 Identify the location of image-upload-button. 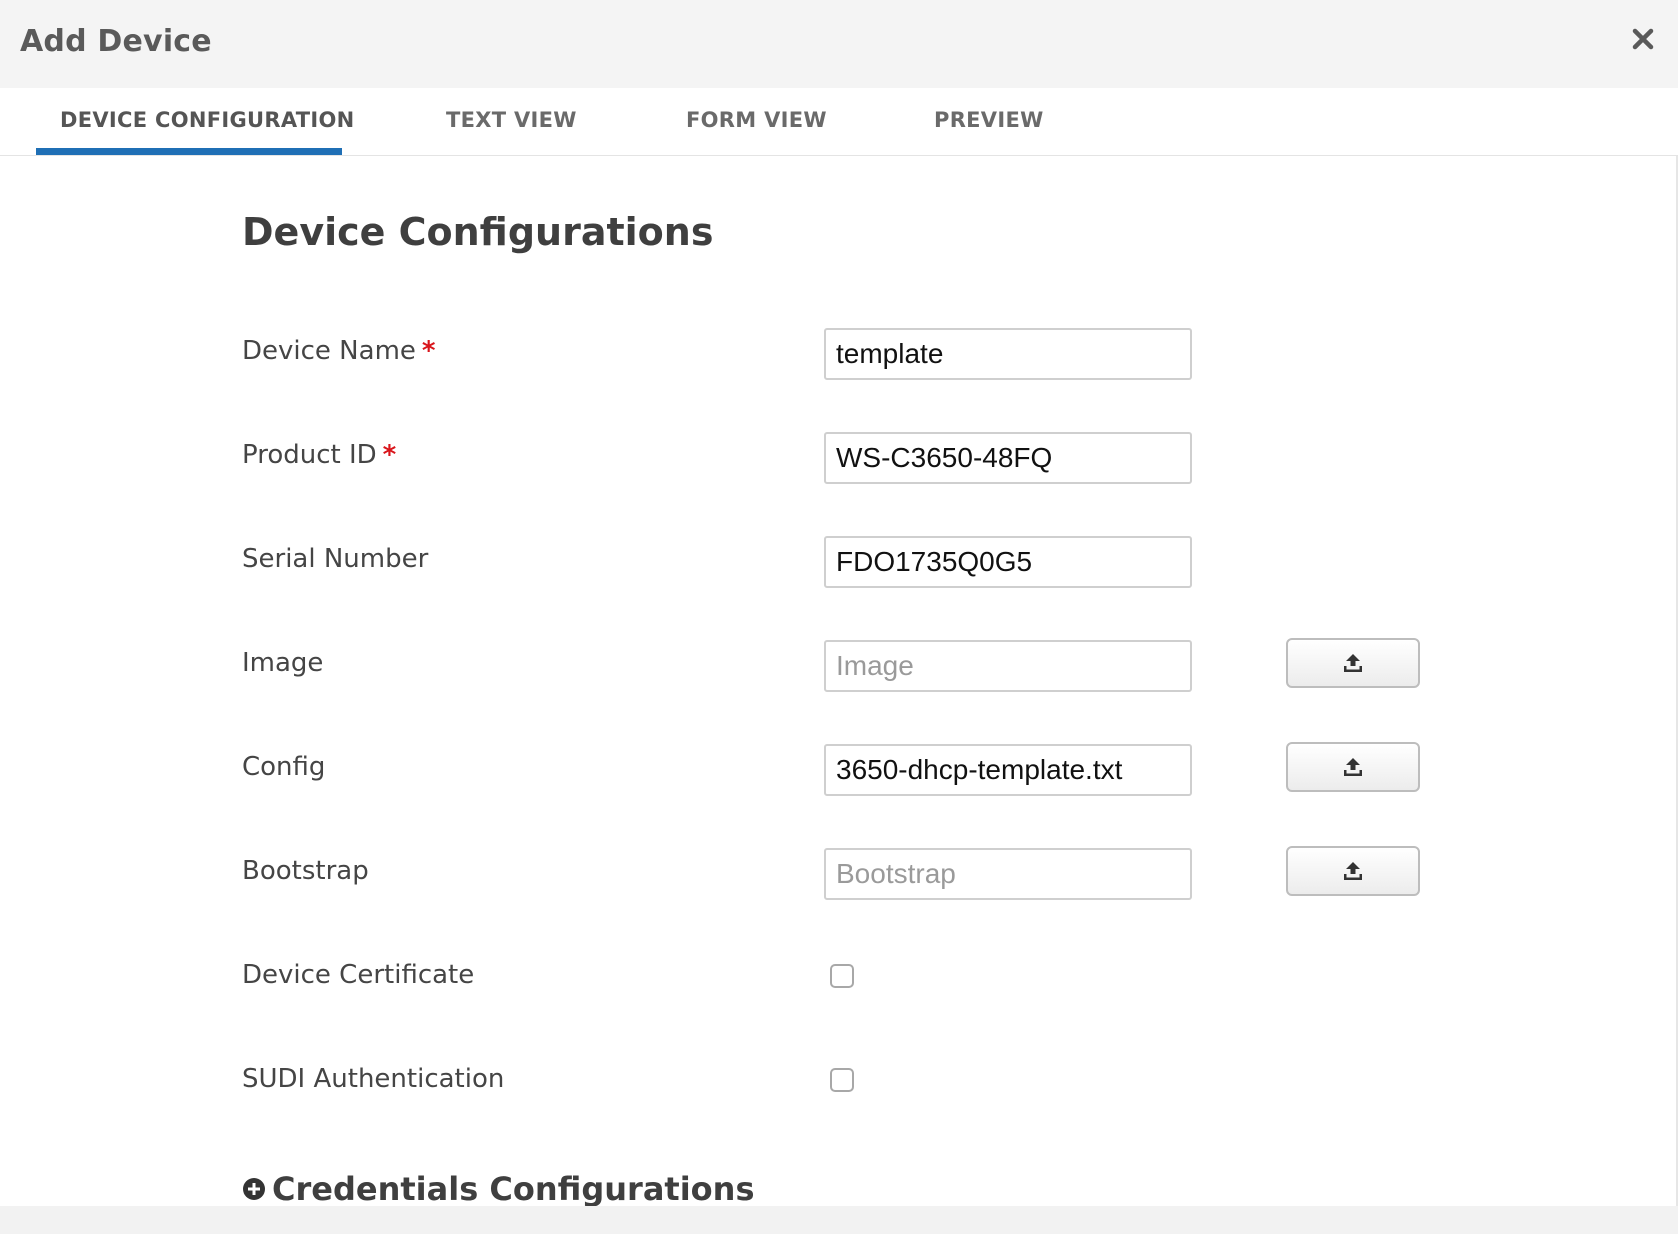
(1353, 663).